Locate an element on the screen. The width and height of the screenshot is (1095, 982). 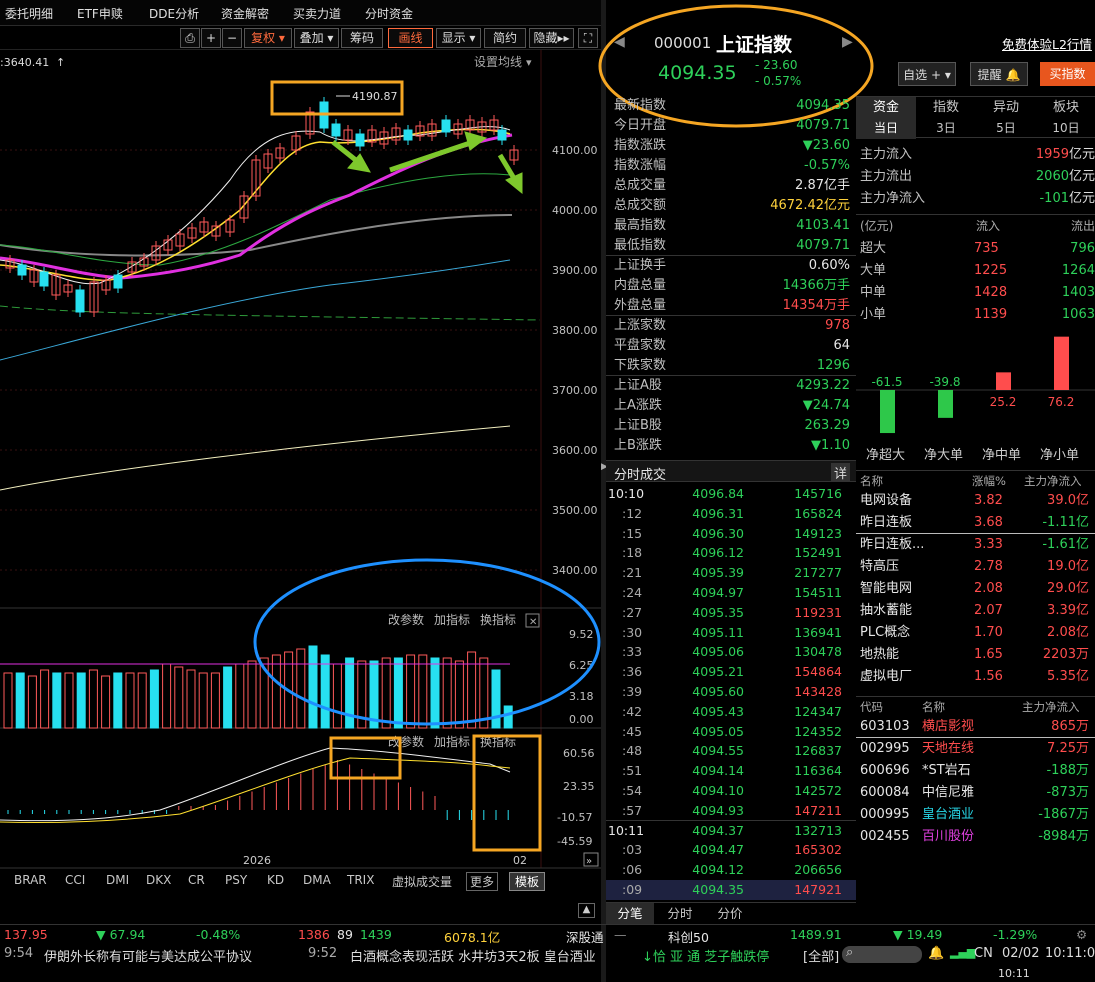
quote-row: 上证B股 263.29 is located at coordinates (732, 425).